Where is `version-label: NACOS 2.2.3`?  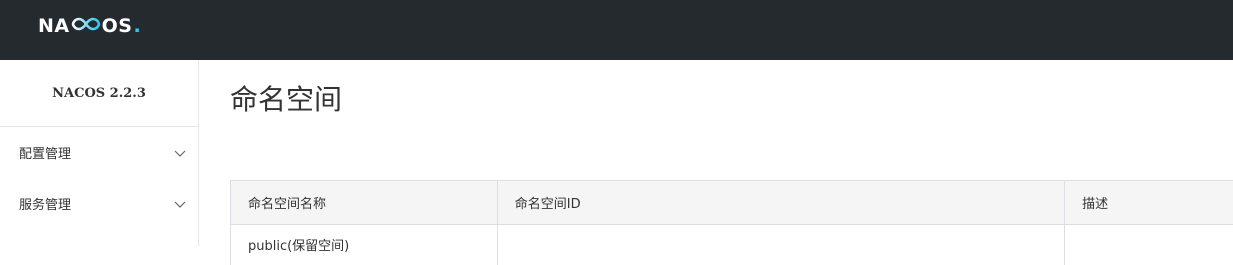 version-label: NACOS 2.2.3 is located at coordinates (99, 93).